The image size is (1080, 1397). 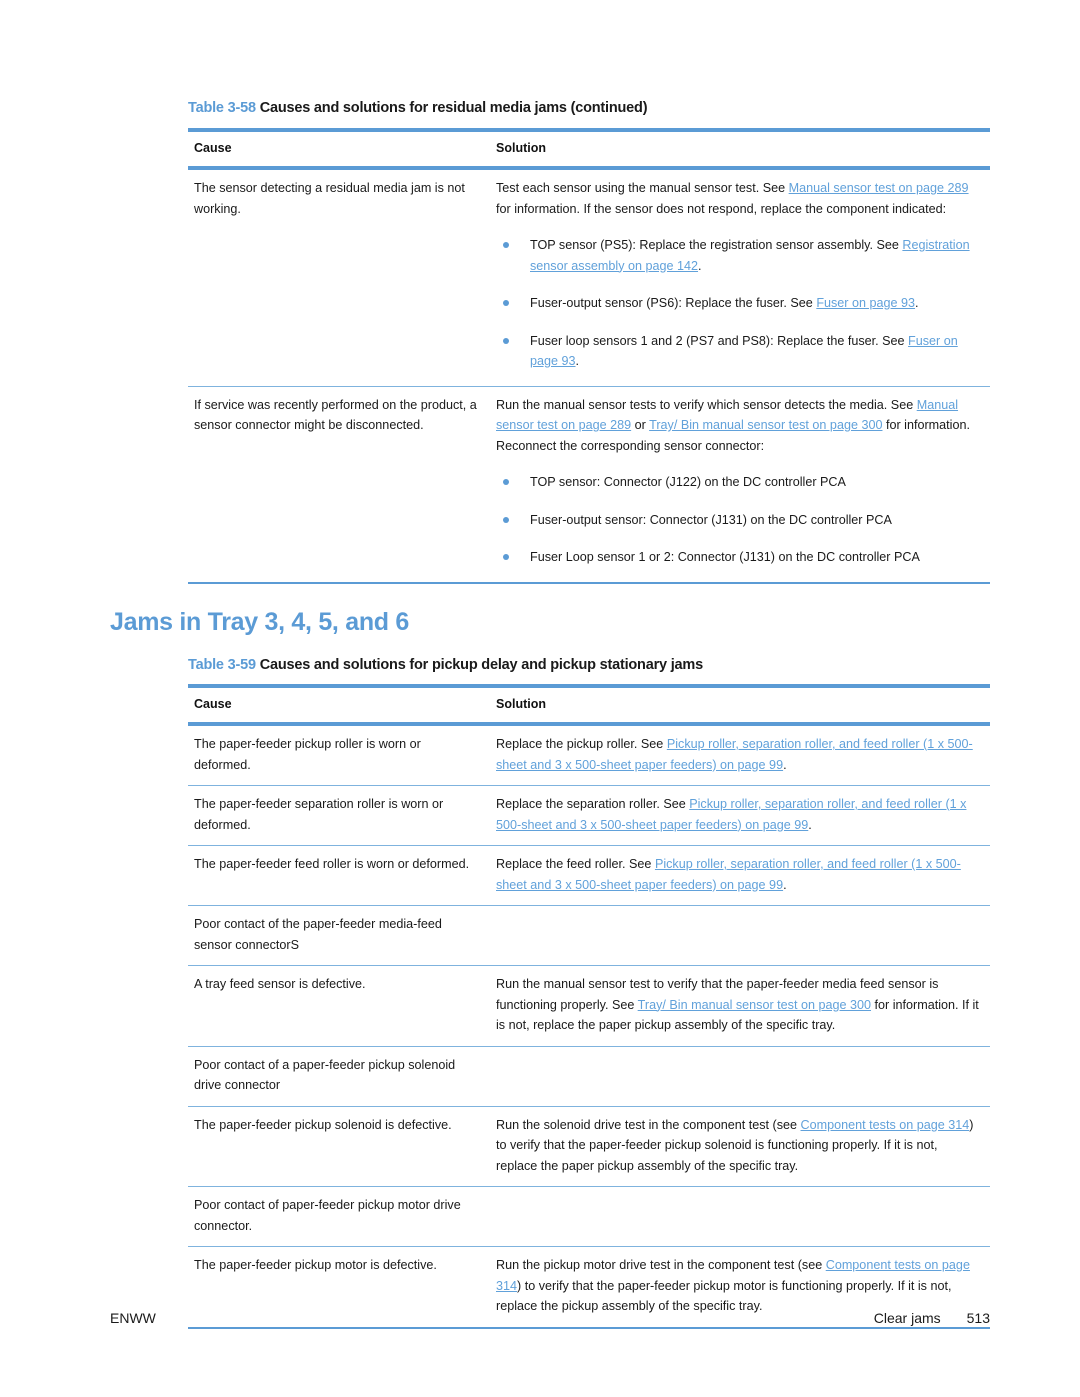 What do you see at coordinates (339, 1006) in the screenshot?
I see `cell-cause: A tray feed sensor is defective.` at bounding box center [339, 1006].